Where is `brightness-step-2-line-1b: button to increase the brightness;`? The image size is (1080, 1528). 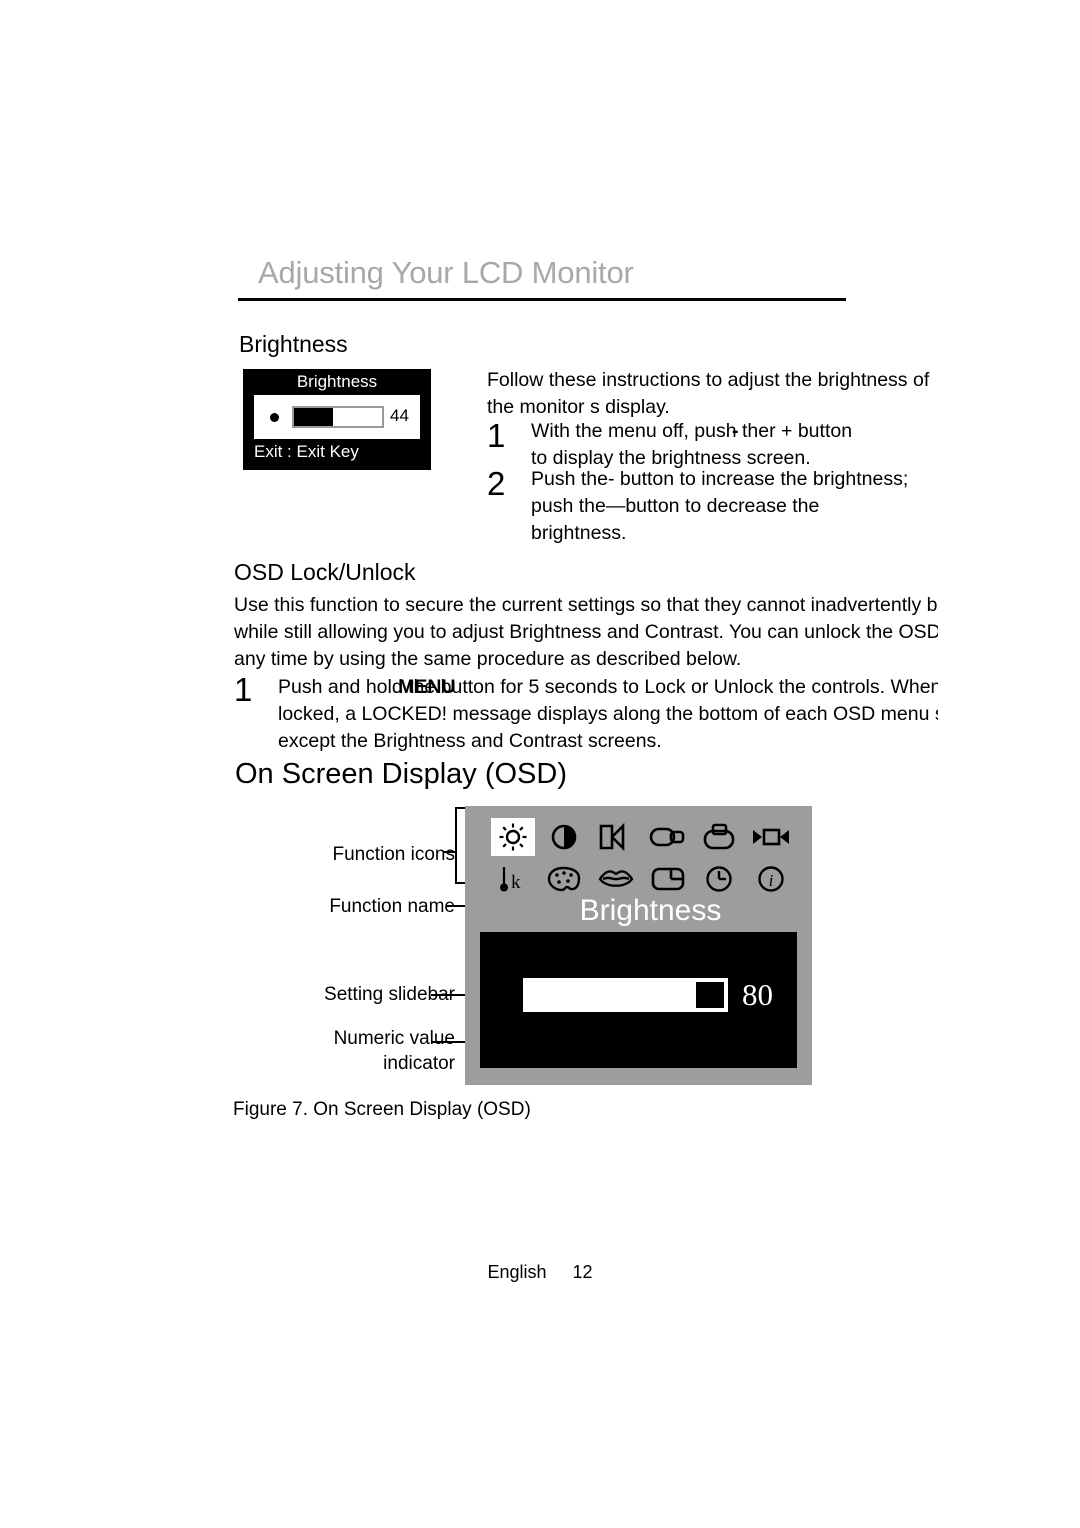
brightness-step-2-line-1b: button to increase the brightness; is located at coordinates (761, 479).